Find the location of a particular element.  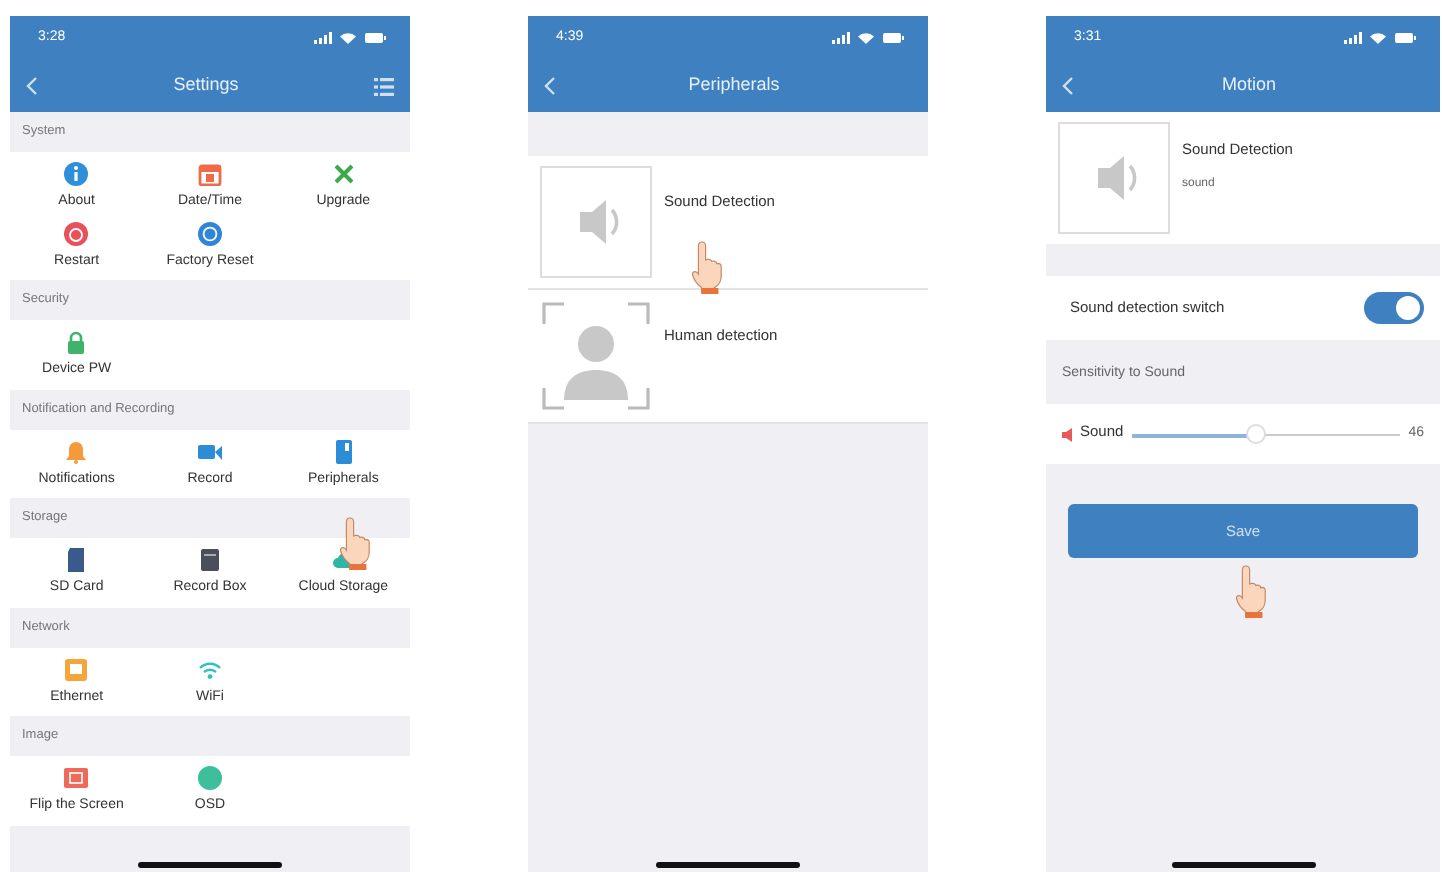

flip-icon is located at coordinates (76, 778).